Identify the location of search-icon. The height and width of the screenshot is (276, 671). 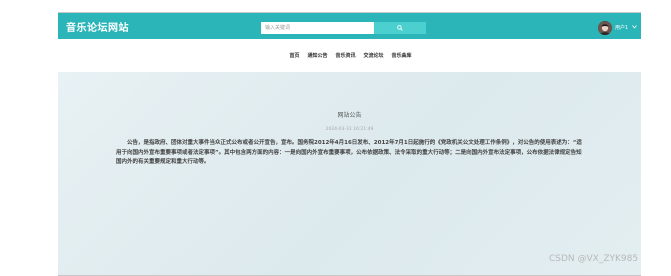
(400, 28).